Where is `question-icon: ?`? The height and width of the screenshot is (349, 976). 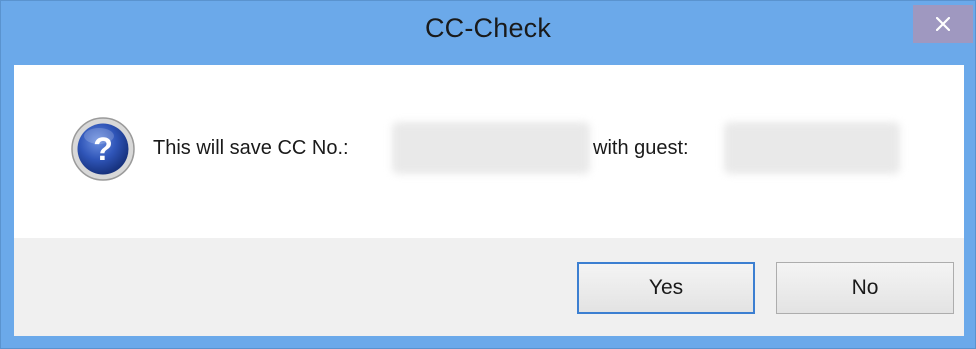 question-icon: ? is located at coordinates (103, 149).